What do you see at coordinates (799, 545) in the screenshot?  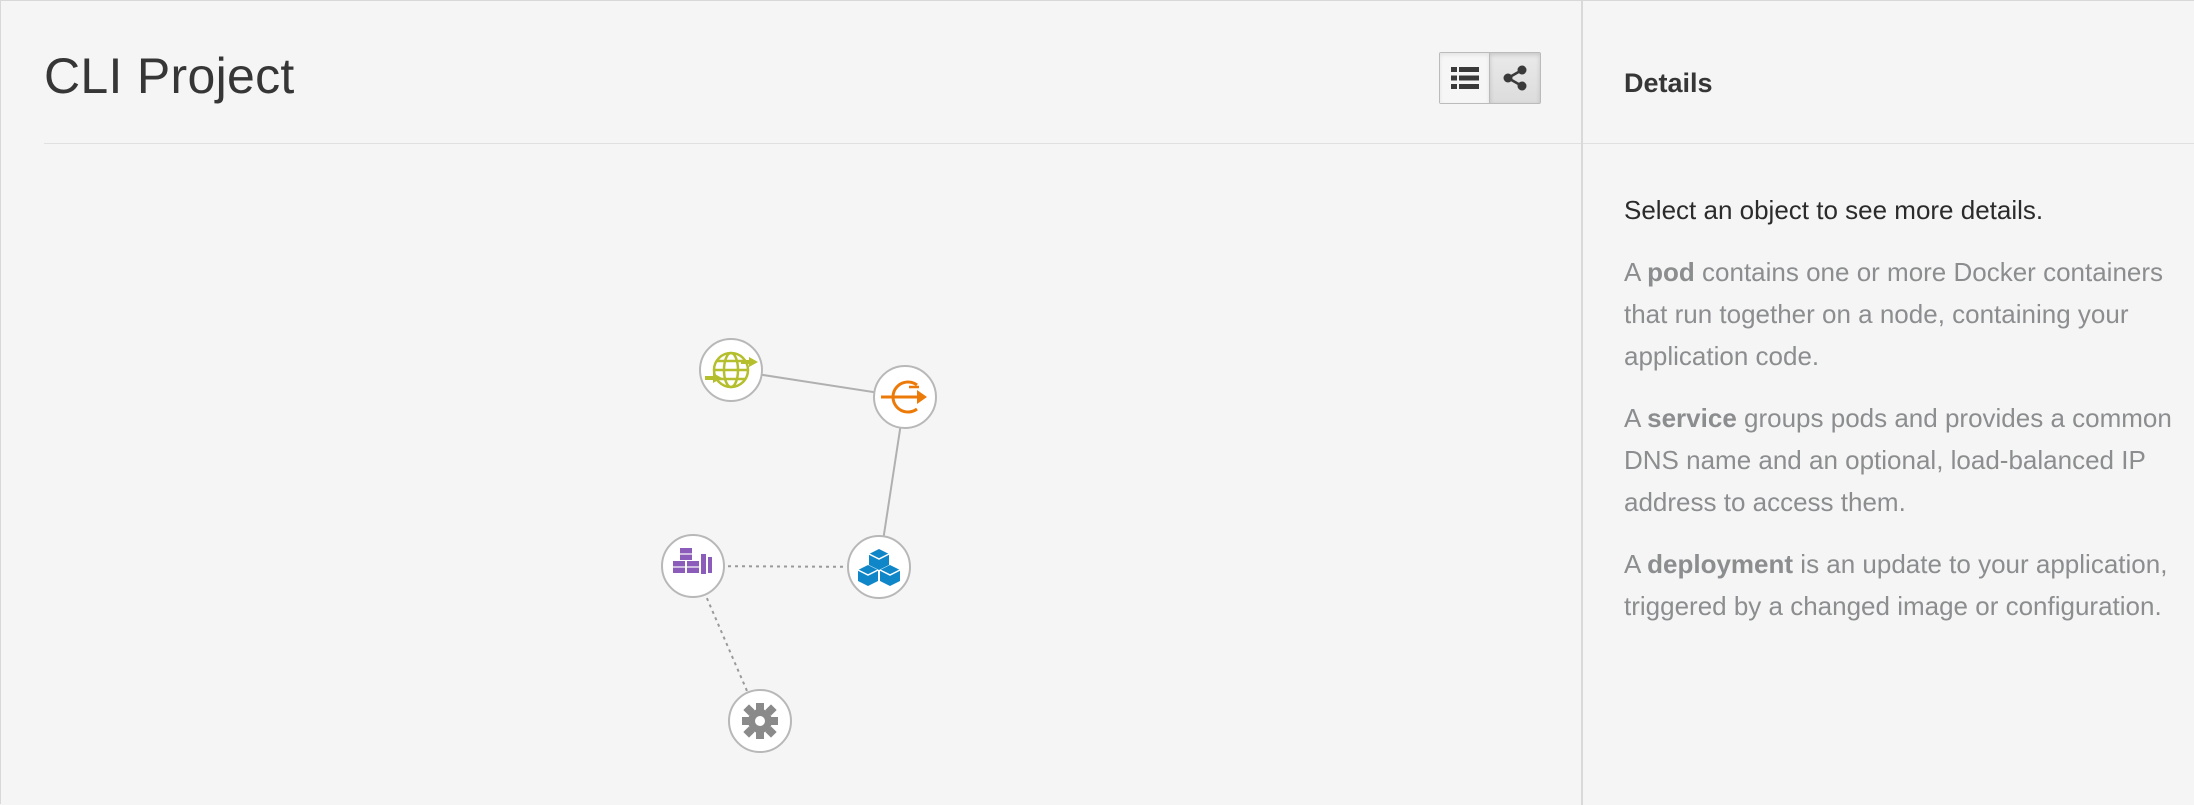 I see `topology-graph` at bounding box center [799, 545].